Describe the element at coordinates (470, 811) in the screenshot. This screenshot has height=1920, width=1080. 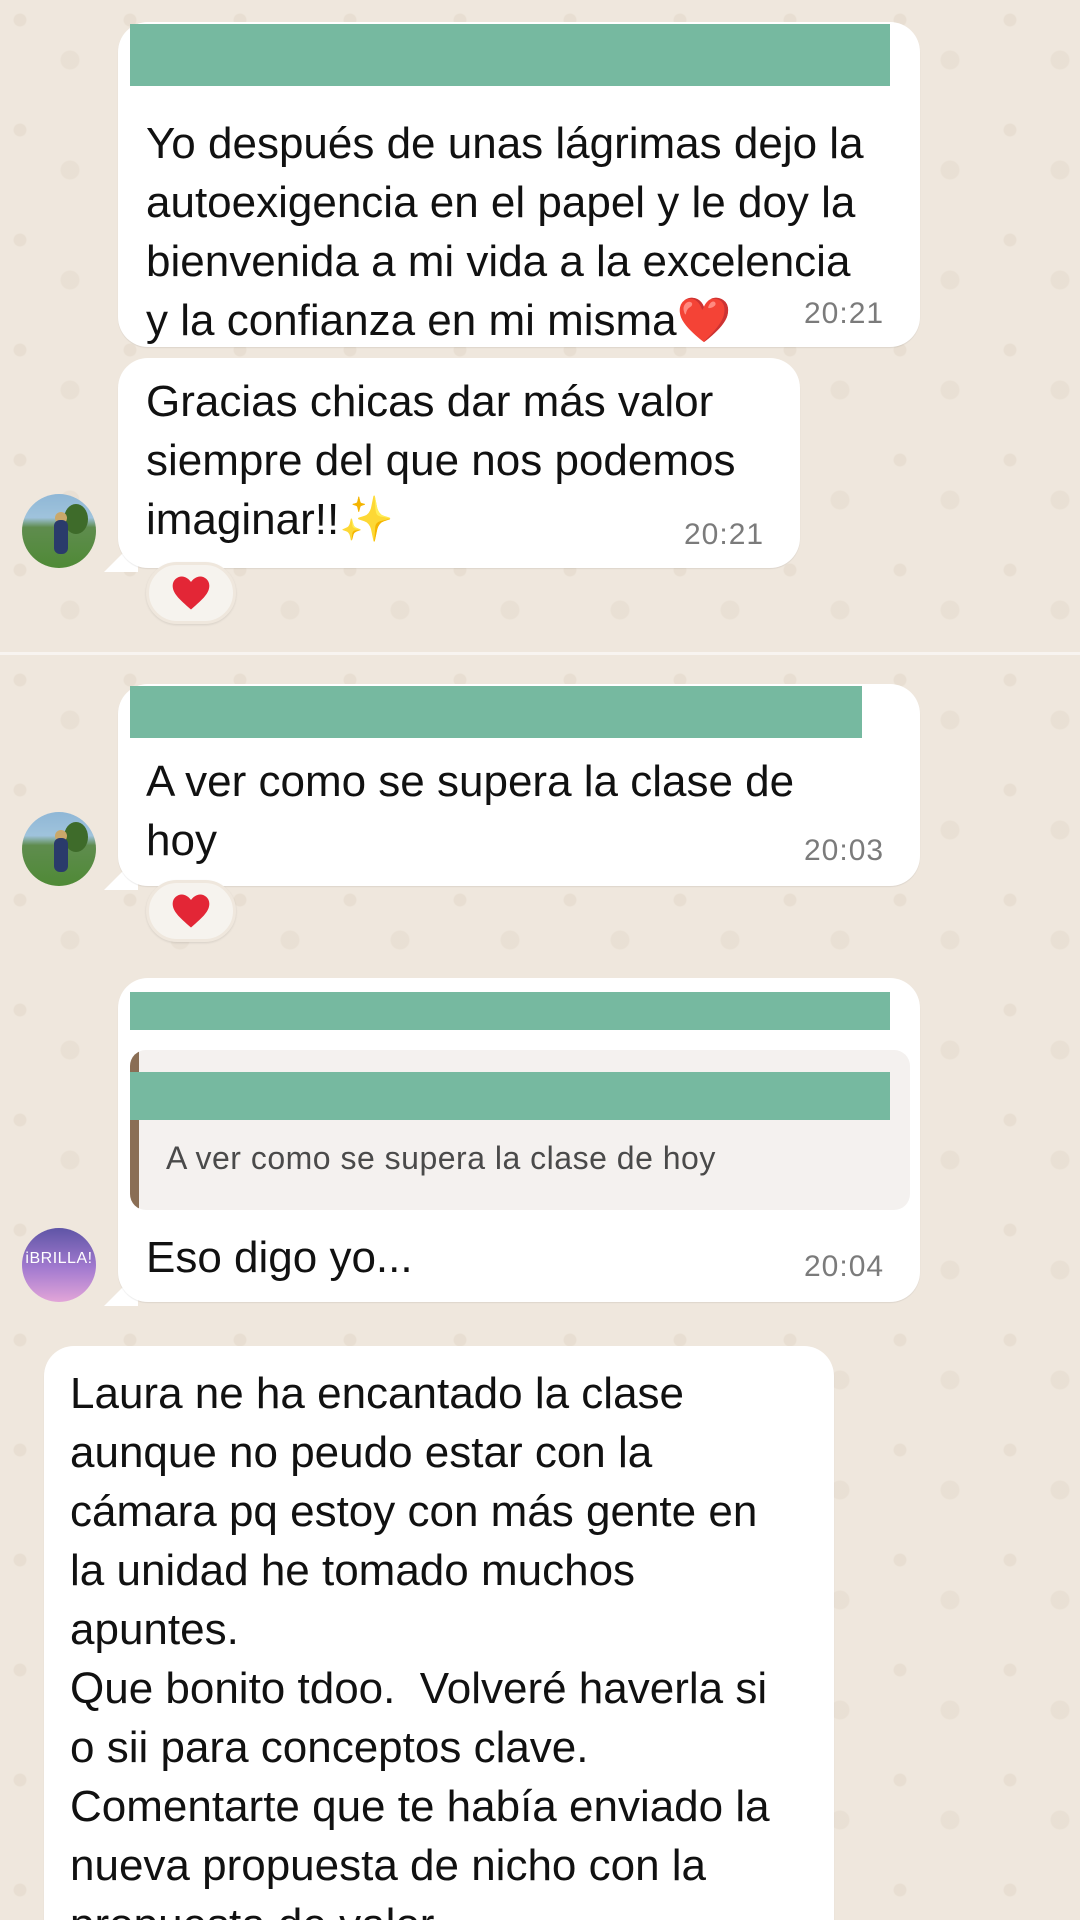
I see `message-text: A ver como se supera la clase de hoy` at that location.